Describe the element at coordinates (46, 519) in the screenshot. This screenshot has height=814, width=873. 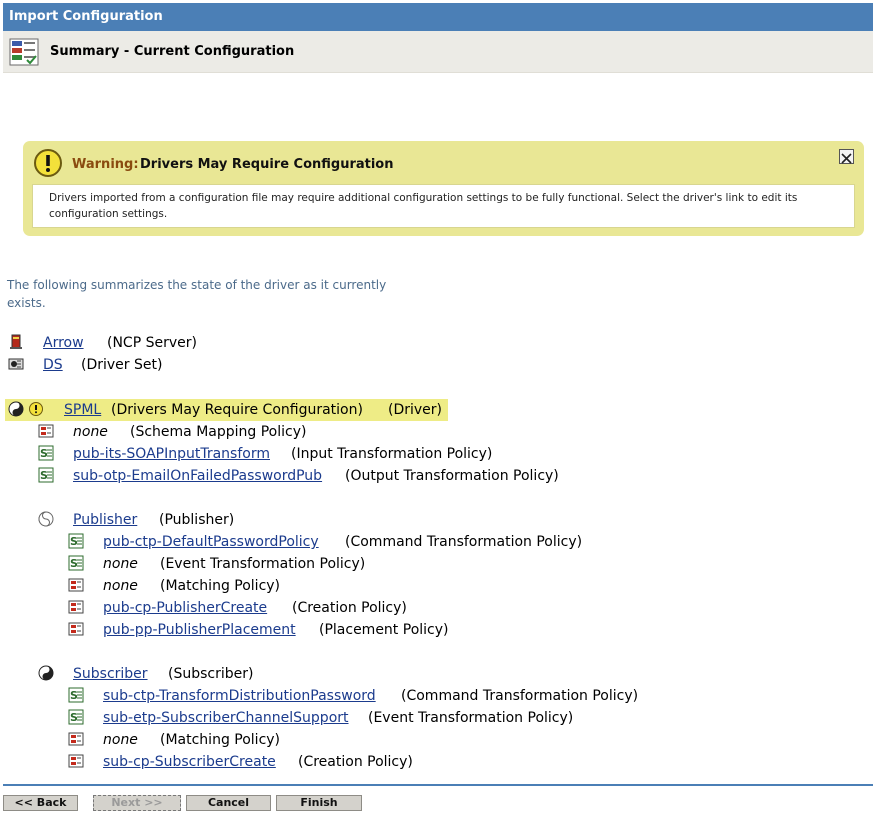
I see `publisher-icon` at that location.